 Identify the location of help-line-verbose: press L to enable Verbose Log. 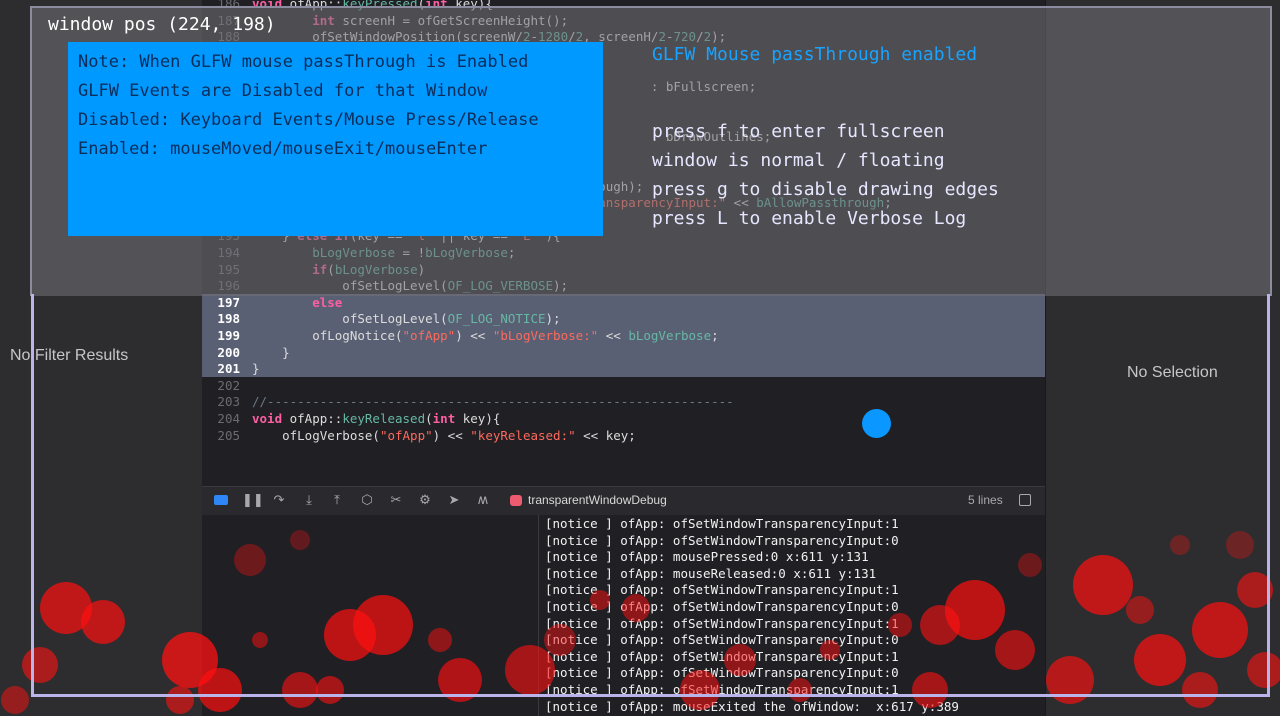
(809, 218).